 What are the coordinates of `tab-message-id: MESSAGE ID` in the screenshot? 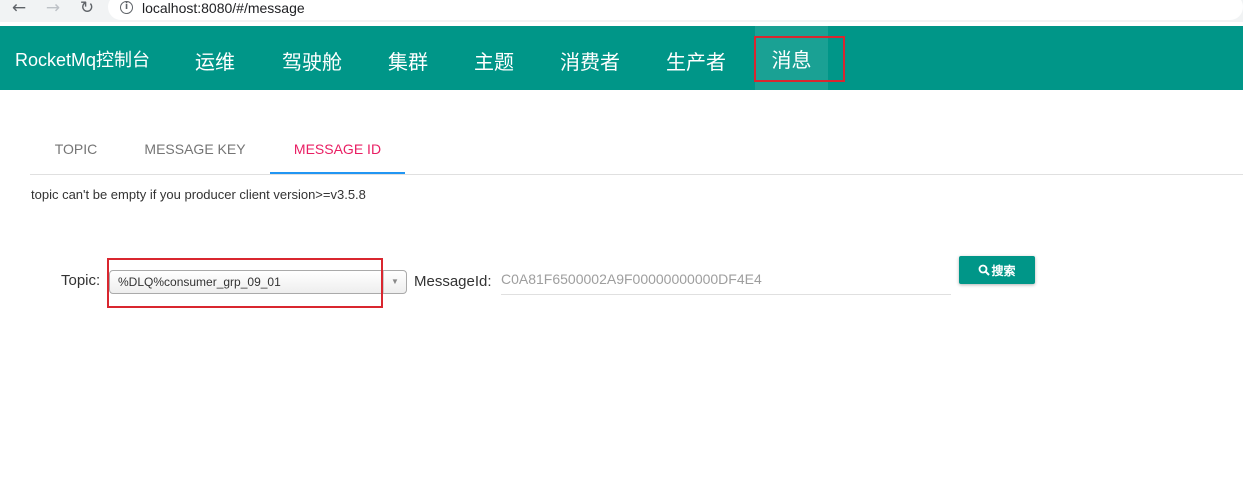 It's located at (337, 150).